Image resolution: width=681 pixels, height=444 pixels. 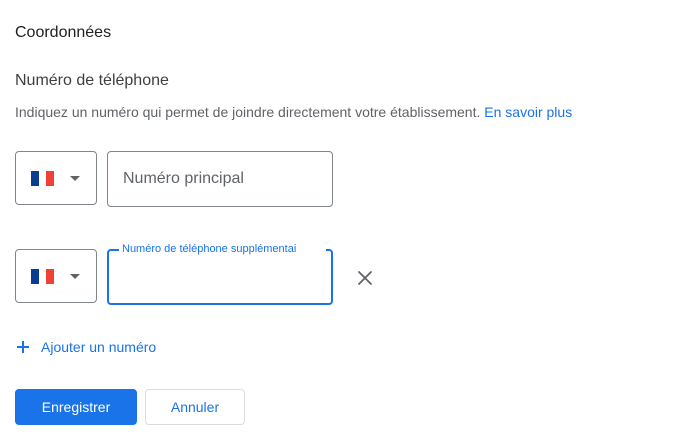 I want to click on primary-country-select, so click(x=56, y=178).